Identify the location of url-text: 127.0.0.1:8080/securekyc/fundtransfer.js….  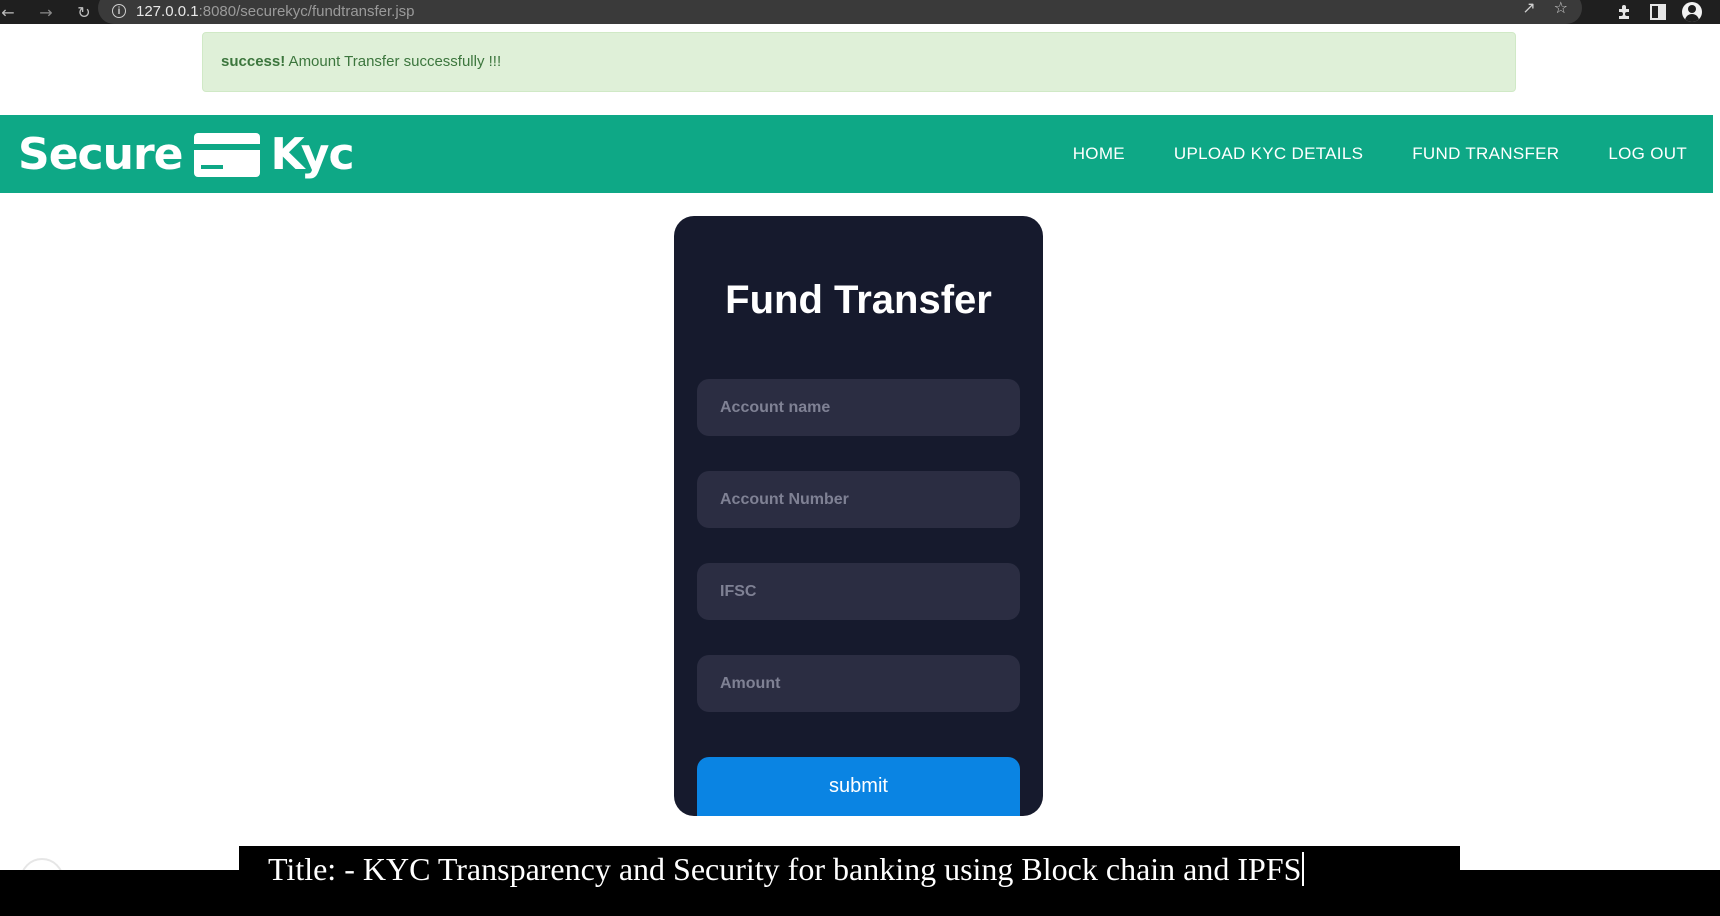
(275, 11).